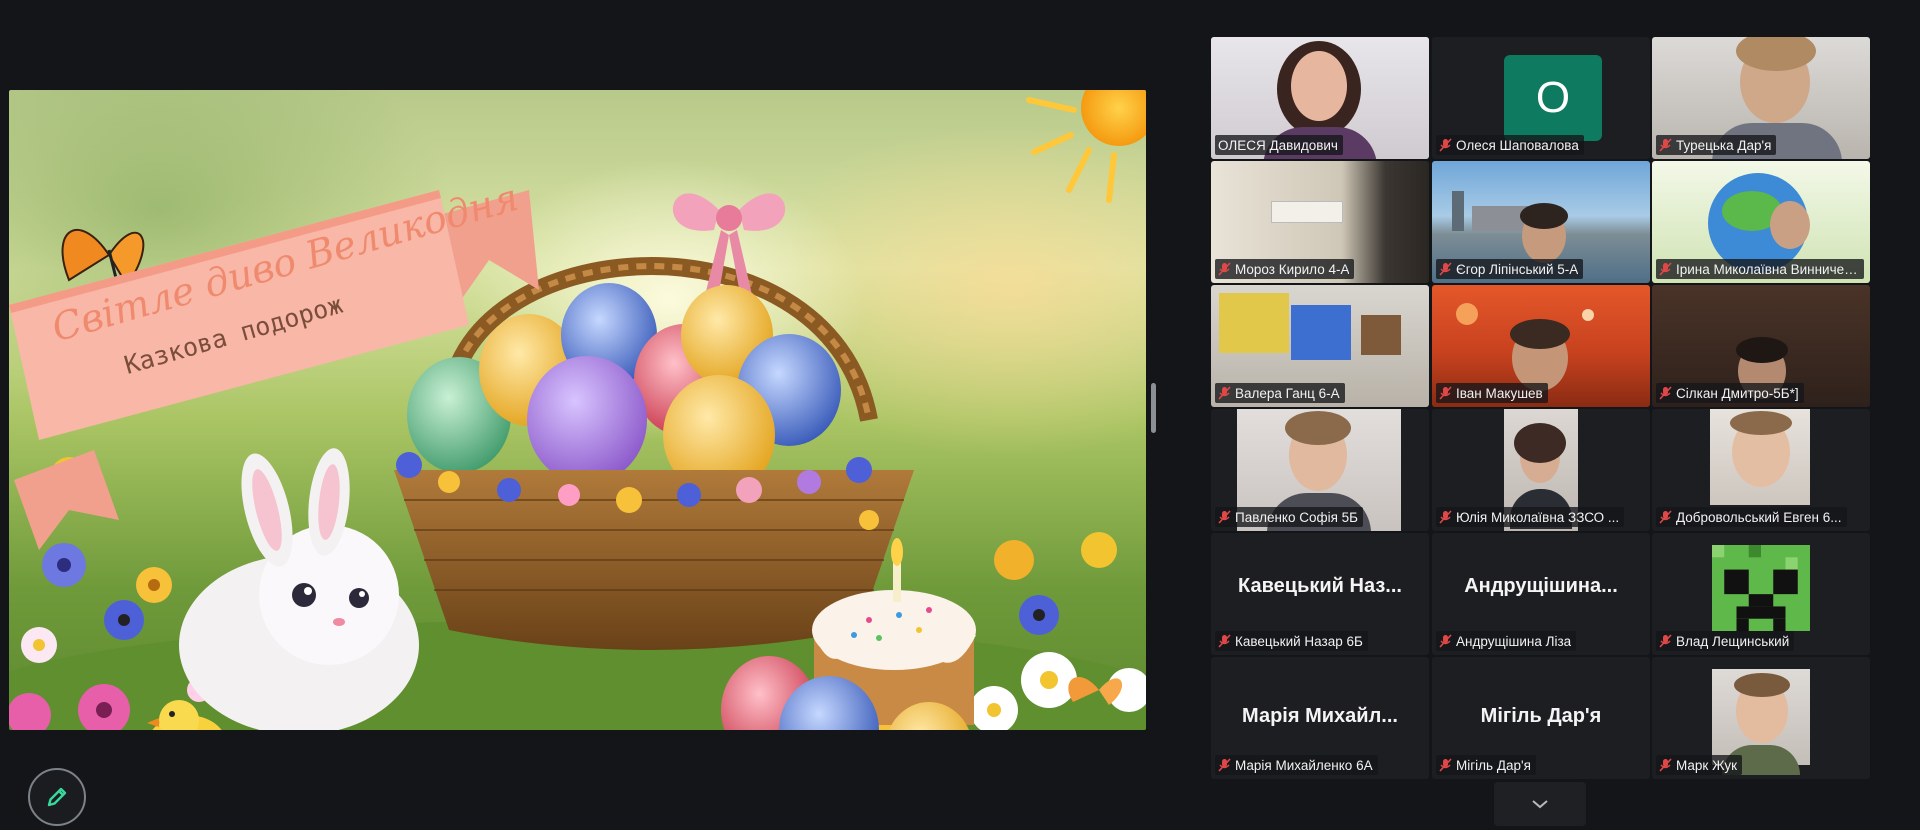 This screenshot has width=1920, height=830. What do you see at coordinates (1320, 346) in the screenshot?
I see `participant-tile: Валера Ганц 6-А` at bounding box center [1320, 346].